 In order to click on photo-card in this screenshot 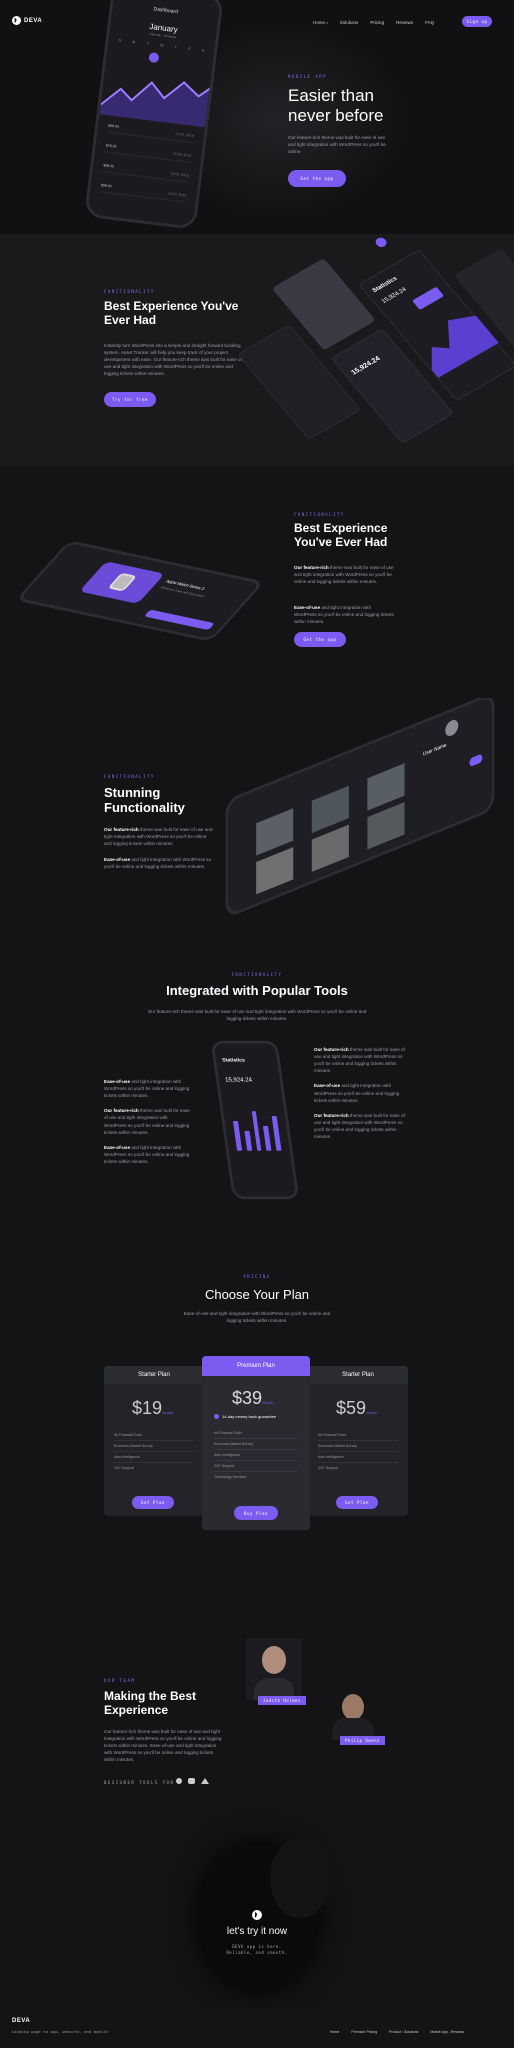, I will do `click(275, 871)`.